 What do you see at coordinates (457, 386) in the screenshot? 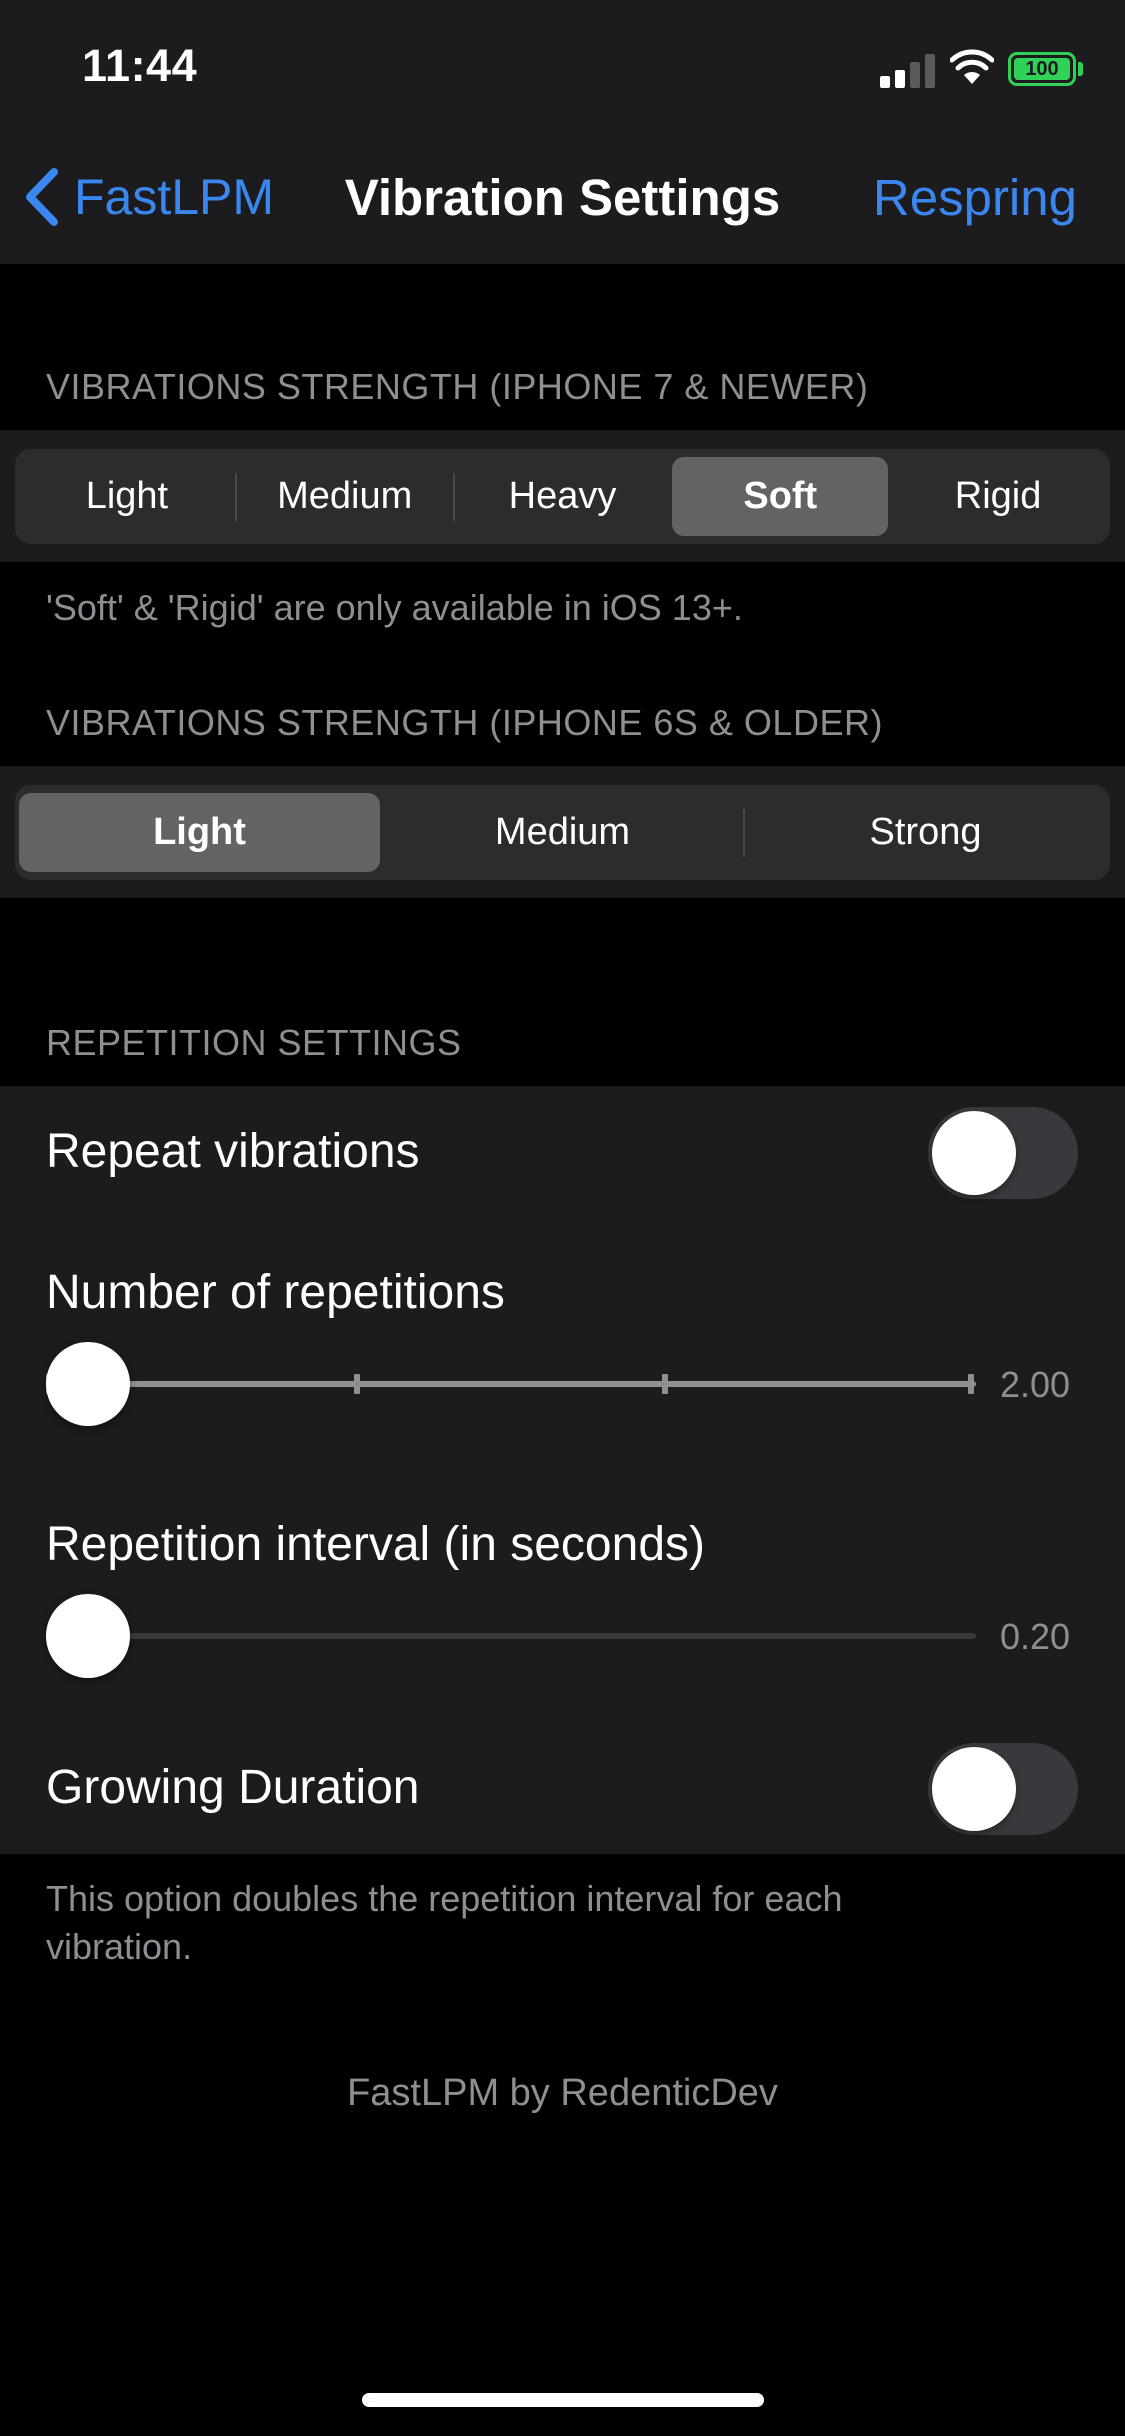
I see `section-header-strength-new: VIBRATIONS STRENGTH (IPHONE 7 & NEWER)` at bounding box center [457, 386].